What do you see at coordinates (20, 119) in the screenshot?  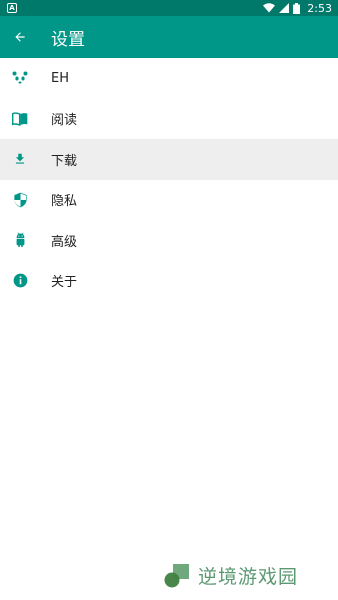 I see `book-icon` at bounding box center [20, 119].